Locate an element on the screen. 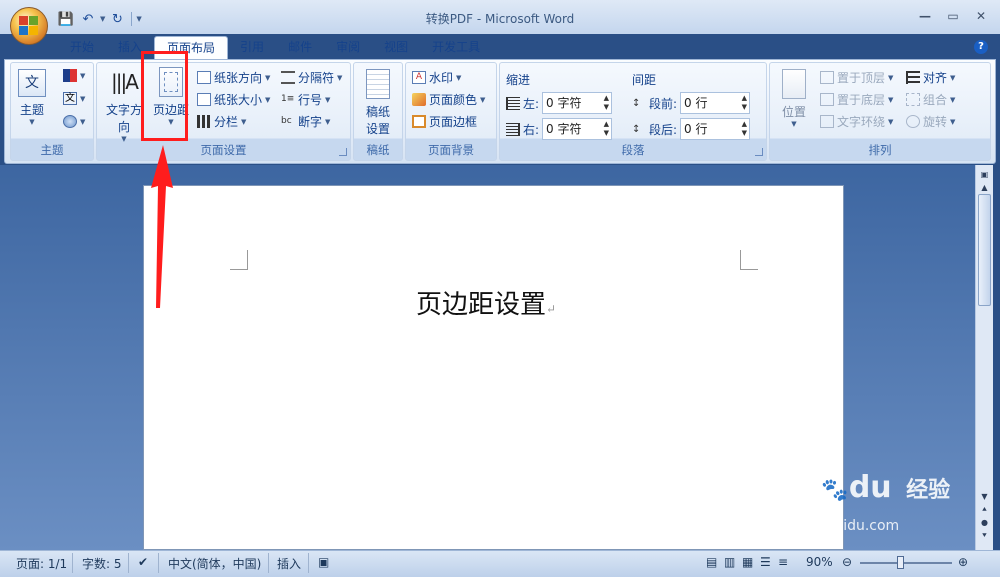  spacing-before-input: 0 行 ▲ ▼ is located at coordinates (715, 103).